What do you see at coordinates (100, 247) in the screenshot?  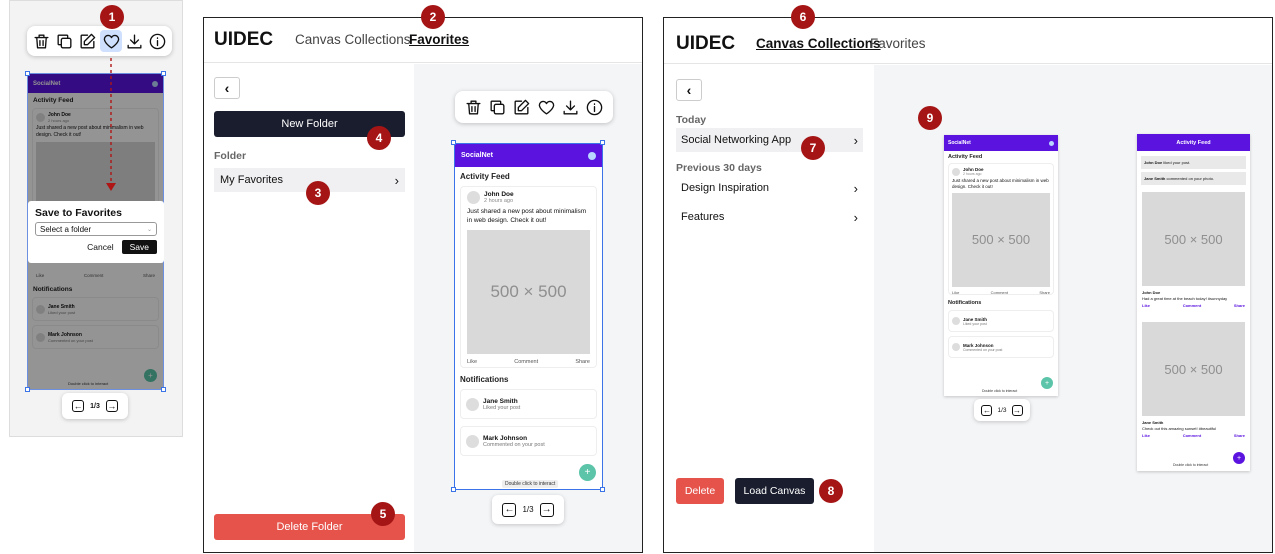 I see `cancel-button: Cancel` at bounding box center [100, 247].